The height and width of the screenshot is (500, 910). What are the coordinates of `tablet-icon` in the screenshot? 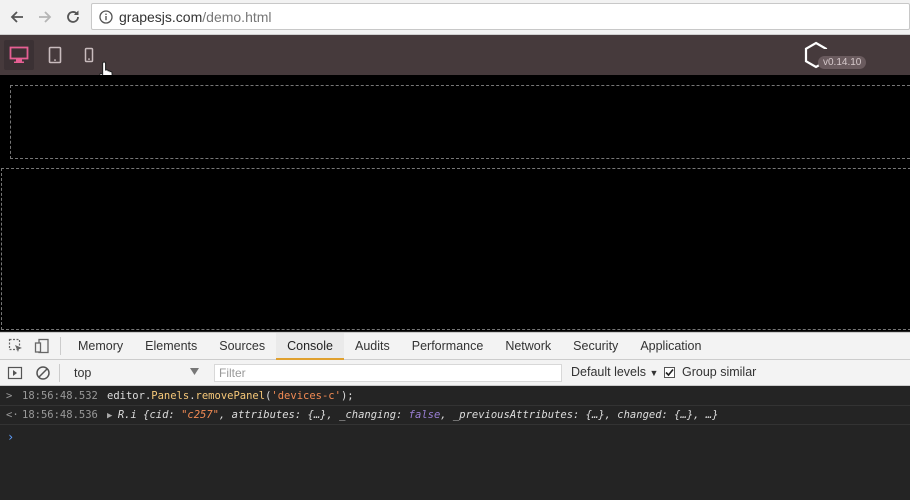 It's located at (55, 55).